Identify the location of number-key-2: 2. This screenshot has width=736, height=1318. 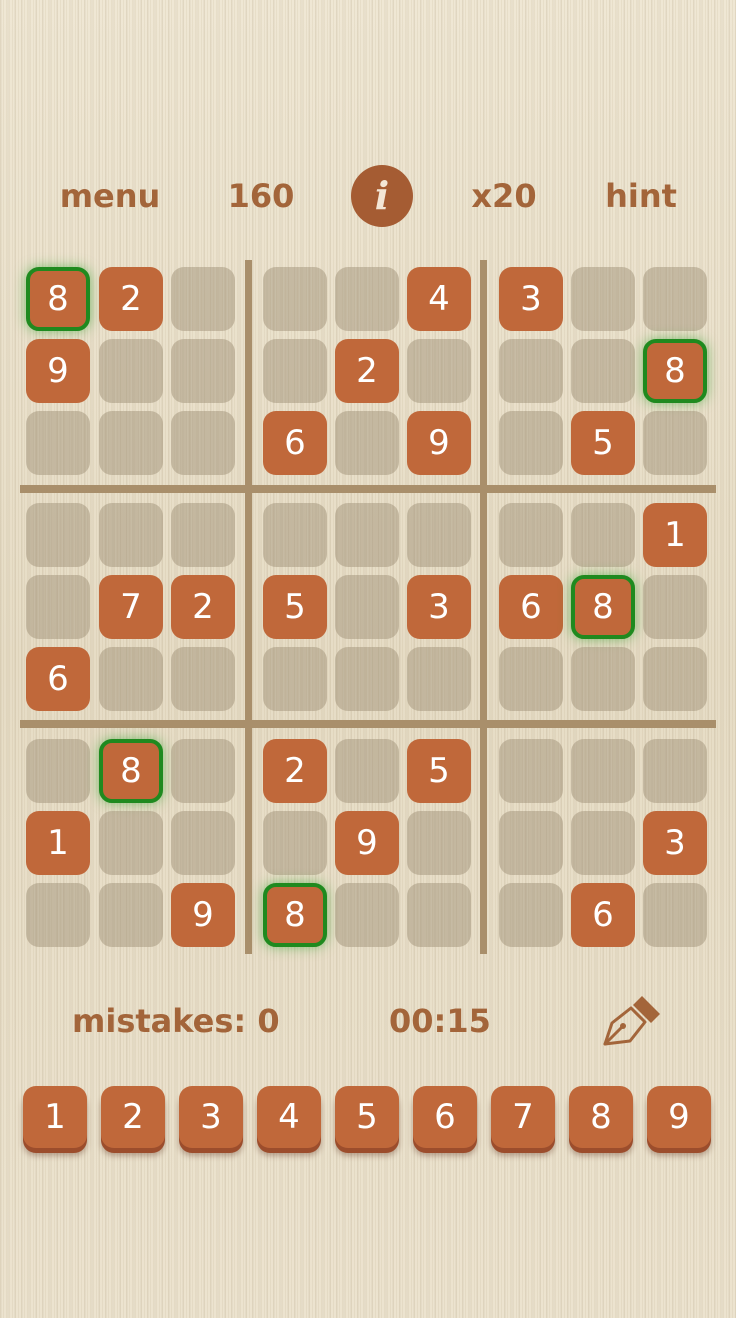
(133, 1117).